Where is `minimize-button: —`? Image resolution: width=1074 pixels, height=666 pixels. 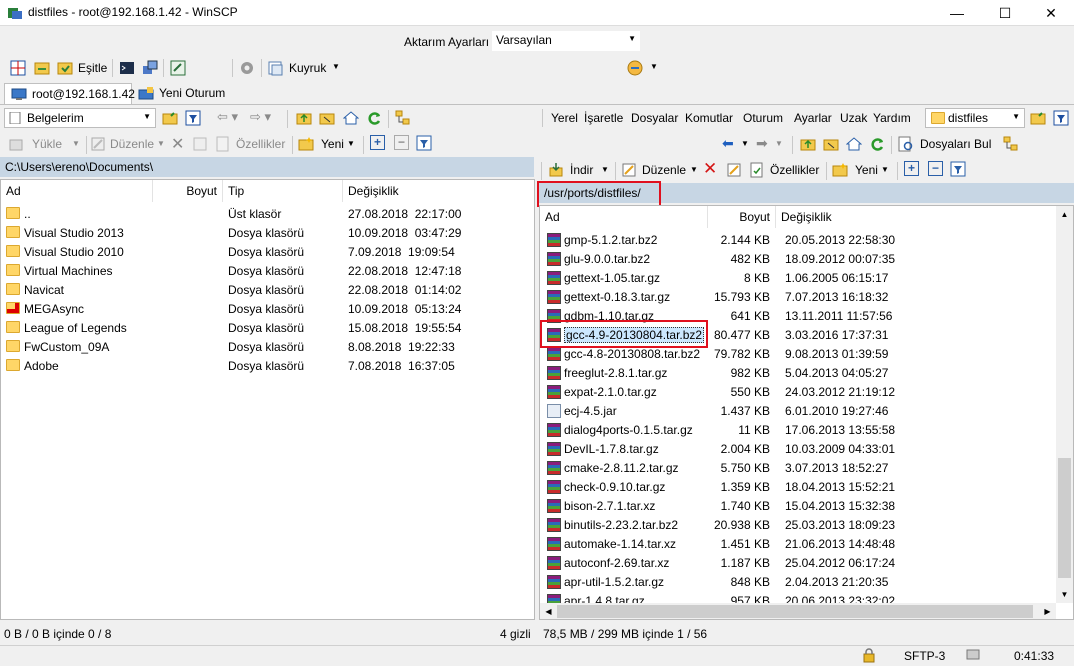 minimize-button: — is located at coordinates (957, 13).